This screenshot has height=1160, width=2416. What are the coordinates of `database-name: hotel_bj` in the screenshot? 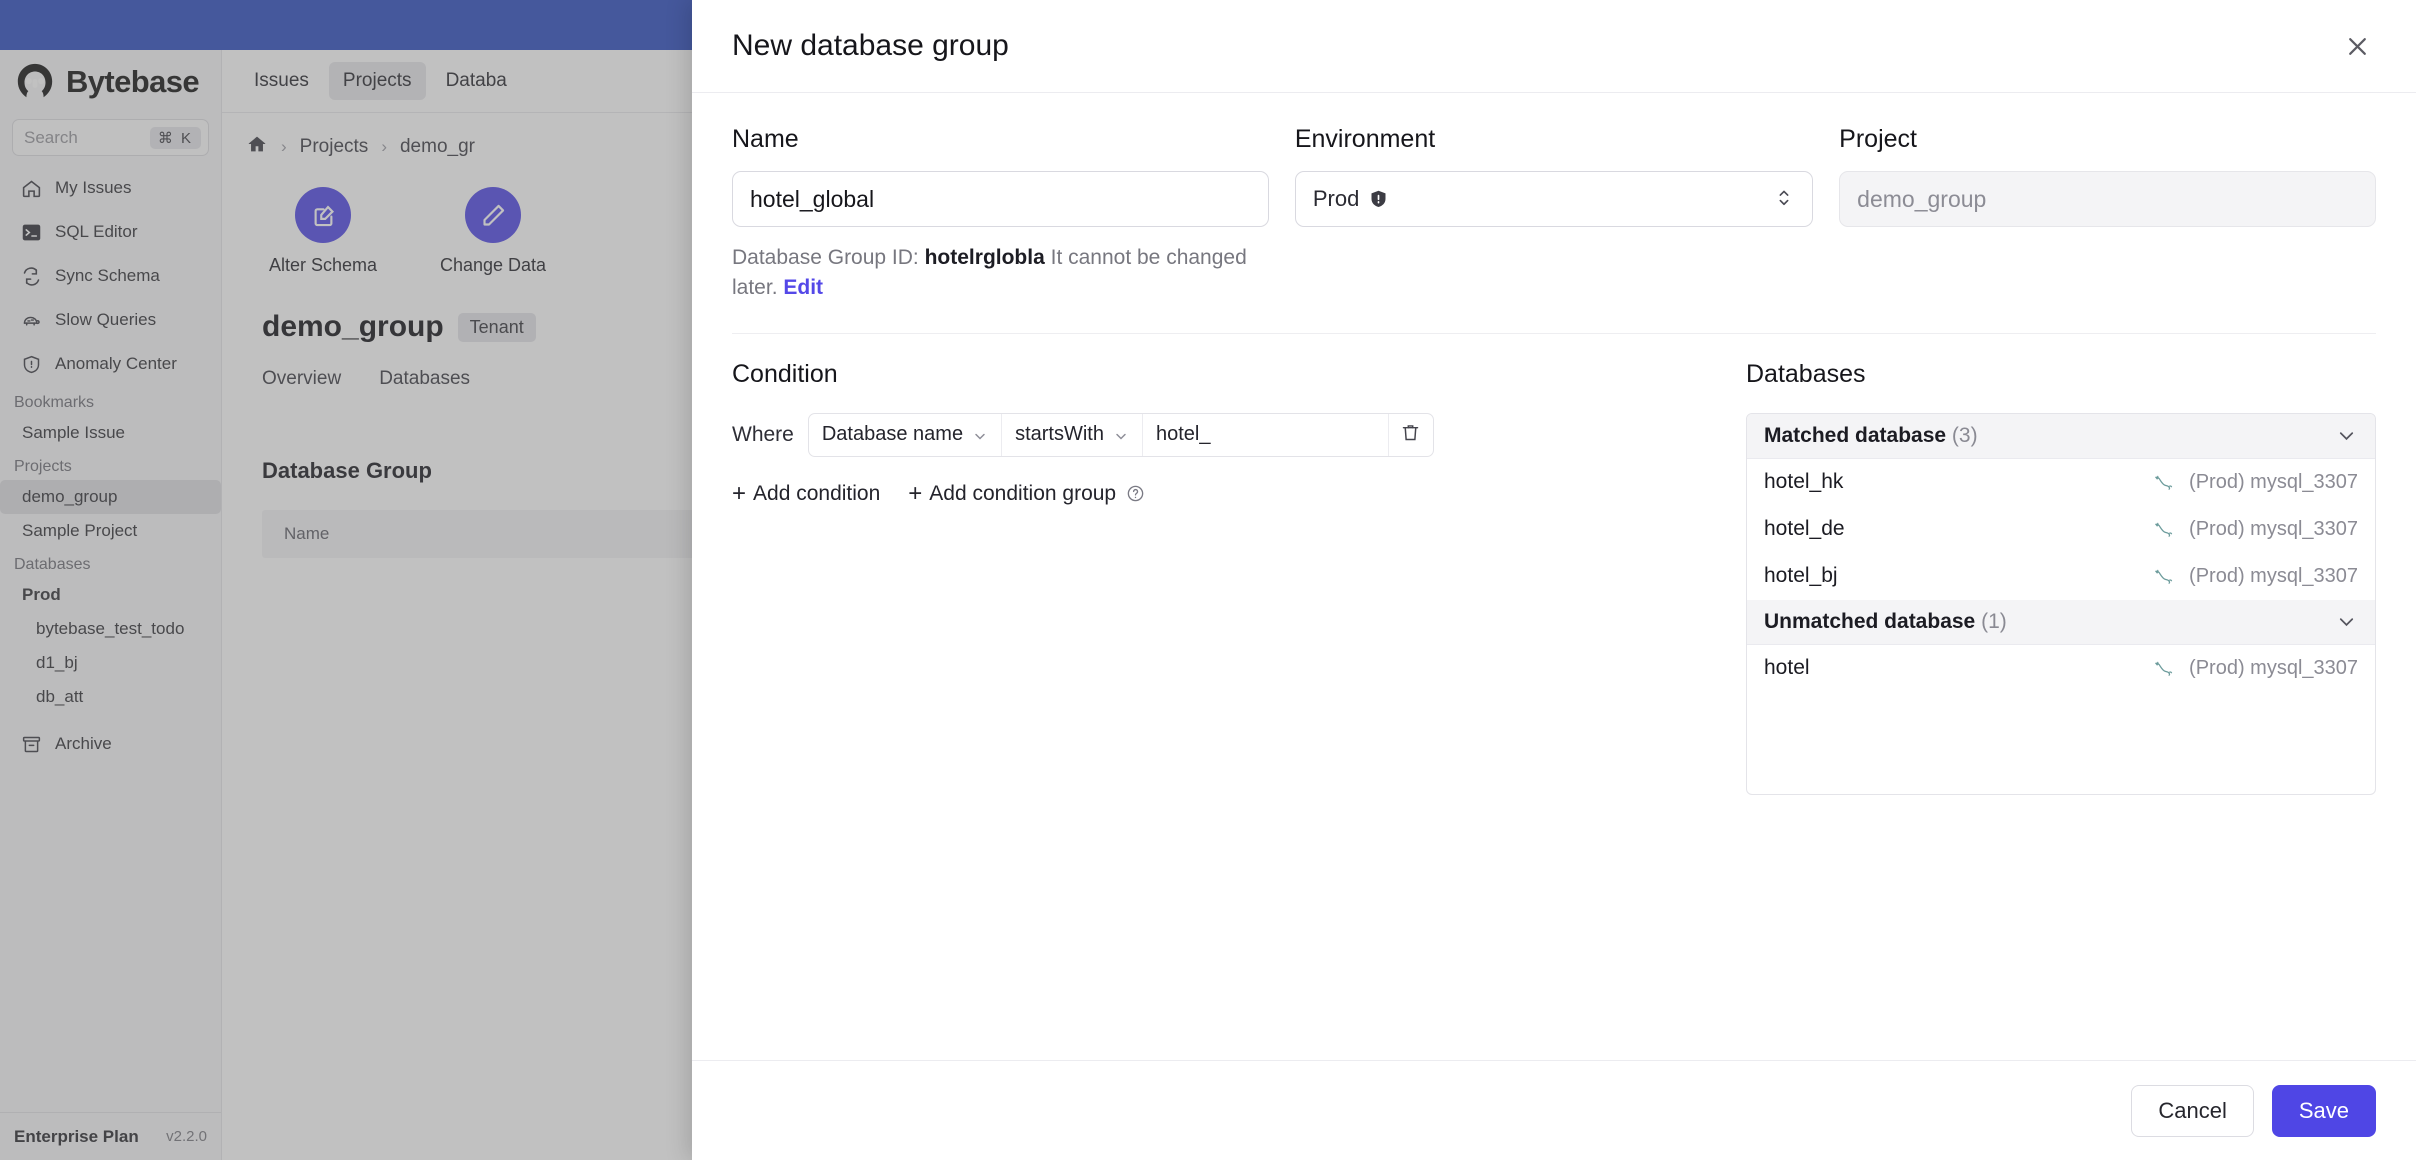 It's located at (1801, 576).